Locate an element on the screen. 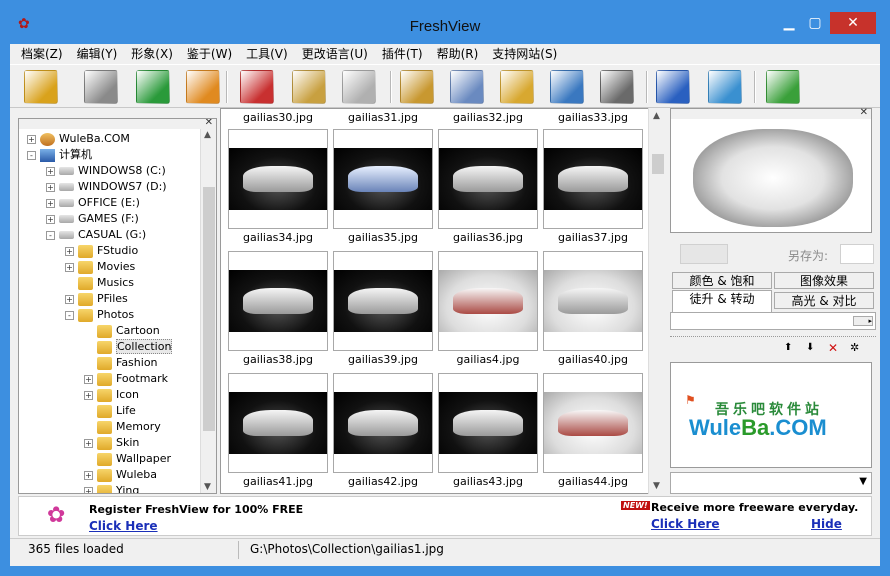  refresh-icon is located at coordinates (153, 87).